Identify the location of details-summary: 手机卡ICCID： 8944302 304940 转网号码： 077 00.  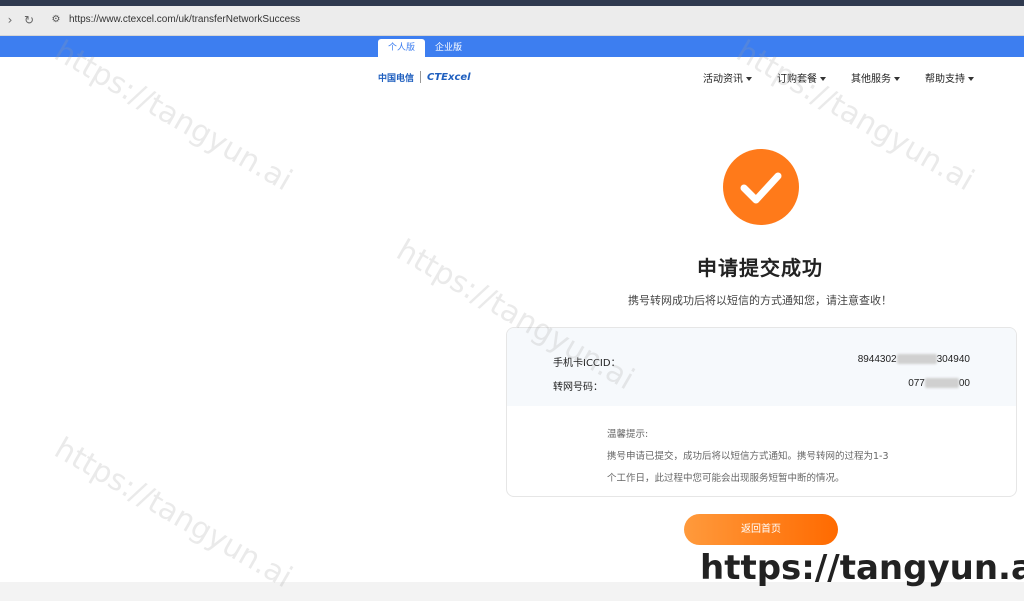
(761, 367).